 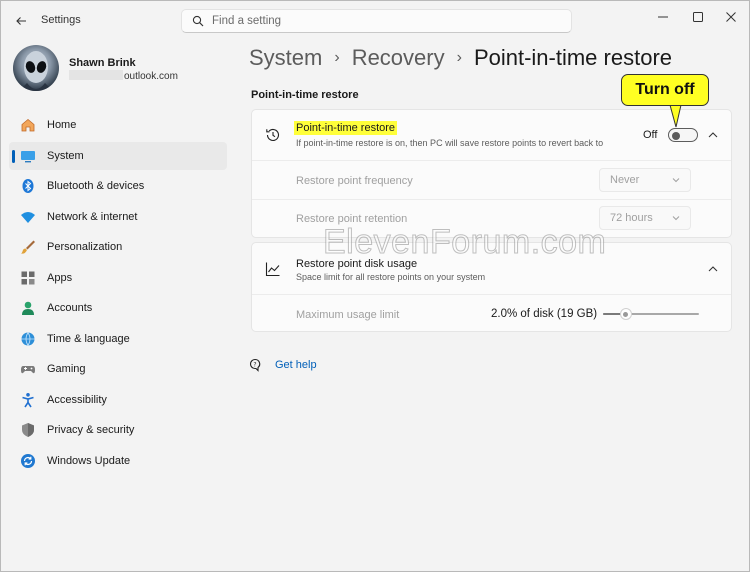 I want to click on close-button, so click(x=731, y=17).